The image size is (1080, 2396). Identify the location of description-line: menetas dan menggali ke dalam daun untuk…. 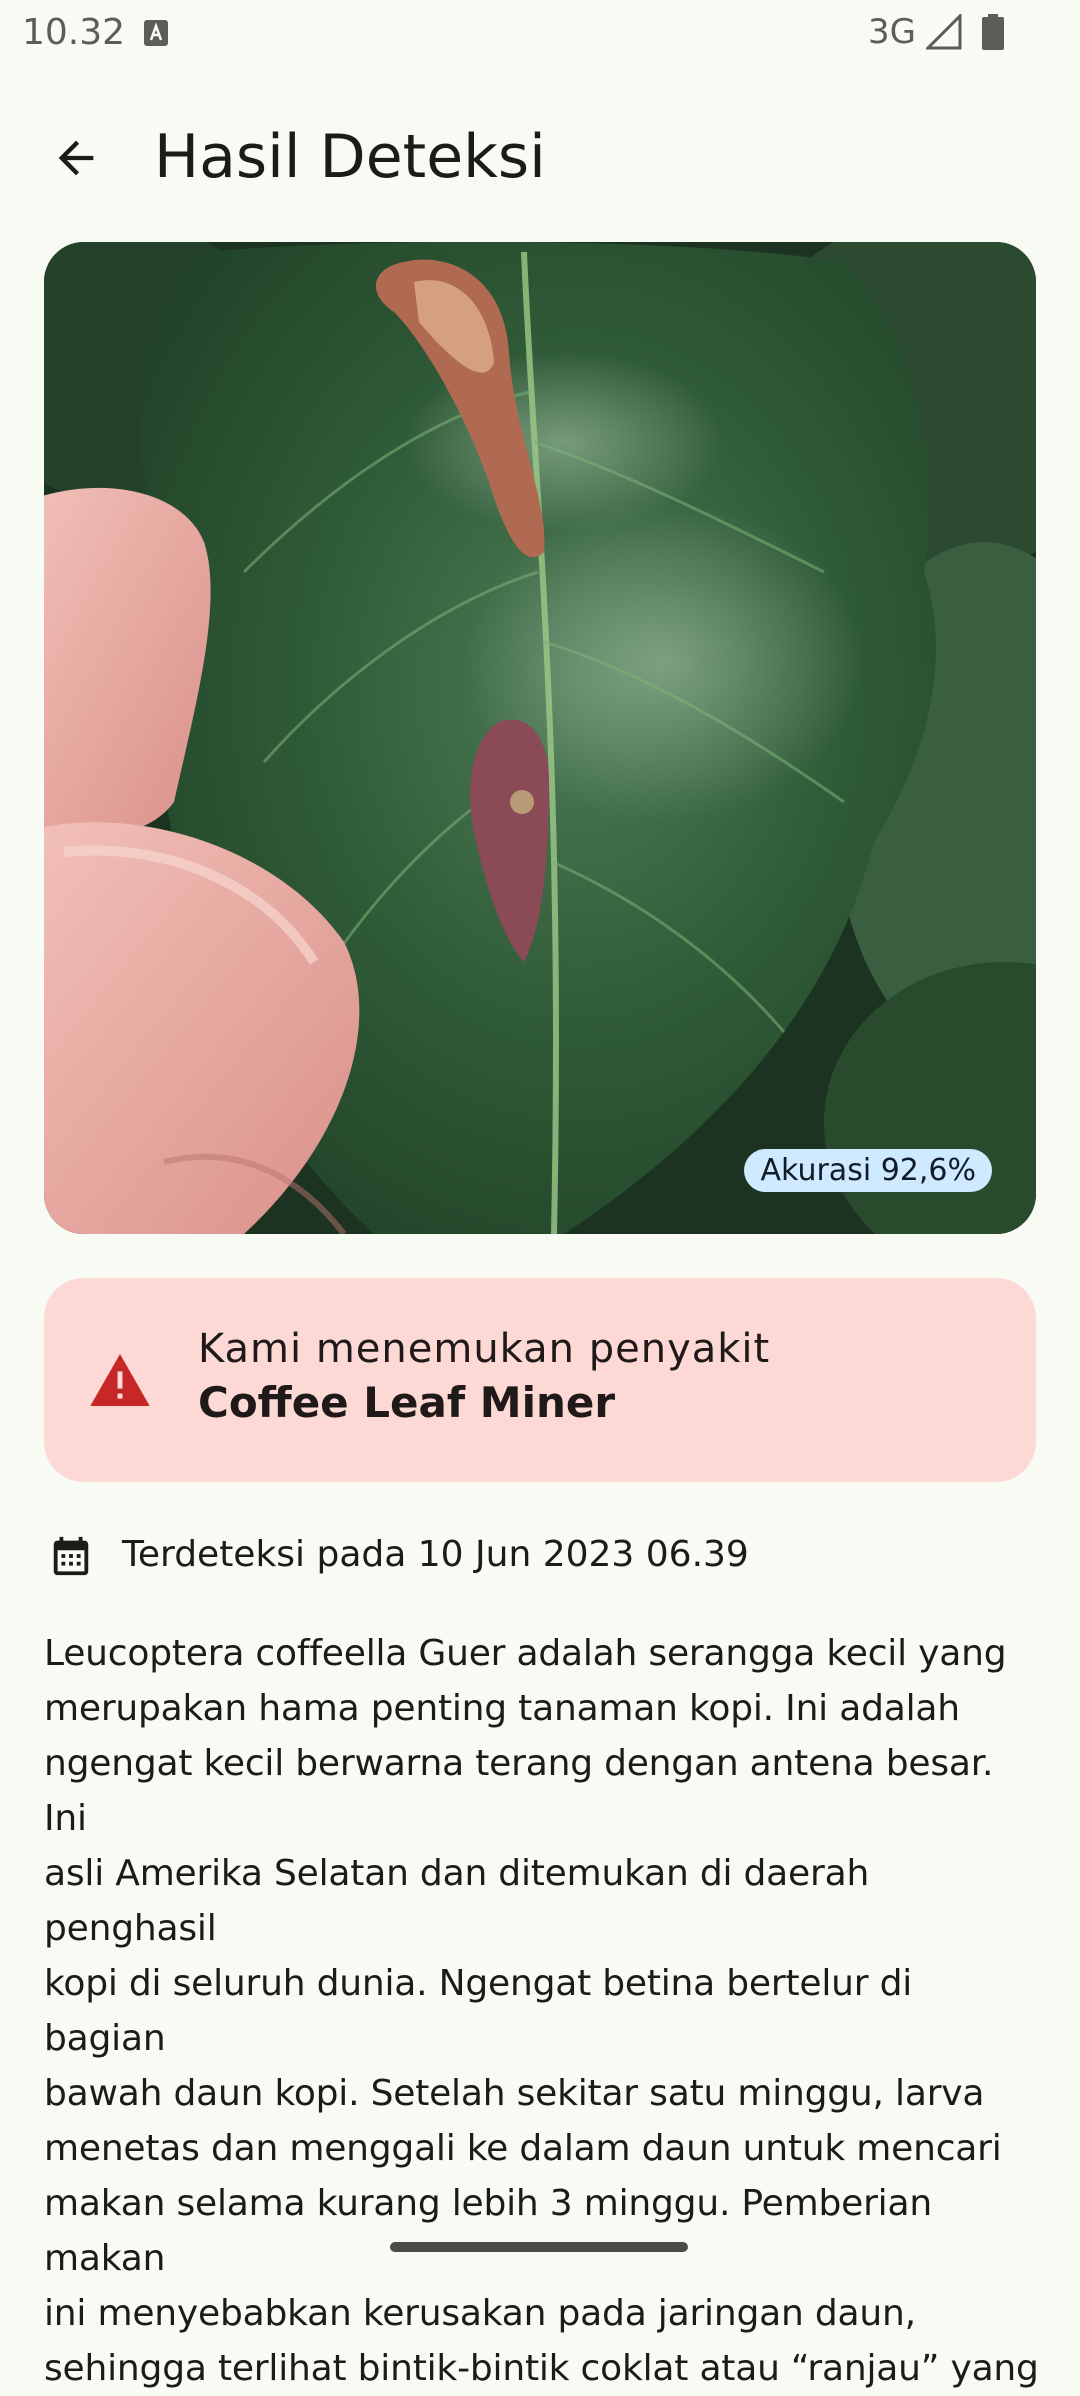
(523, 2148).